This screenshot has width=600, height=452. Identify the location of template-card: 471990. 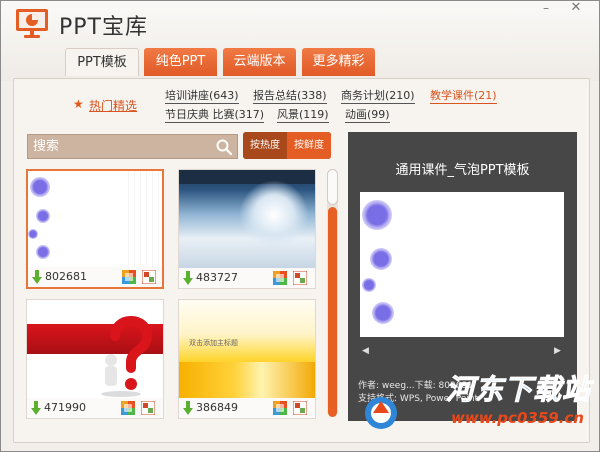
(95, 359).